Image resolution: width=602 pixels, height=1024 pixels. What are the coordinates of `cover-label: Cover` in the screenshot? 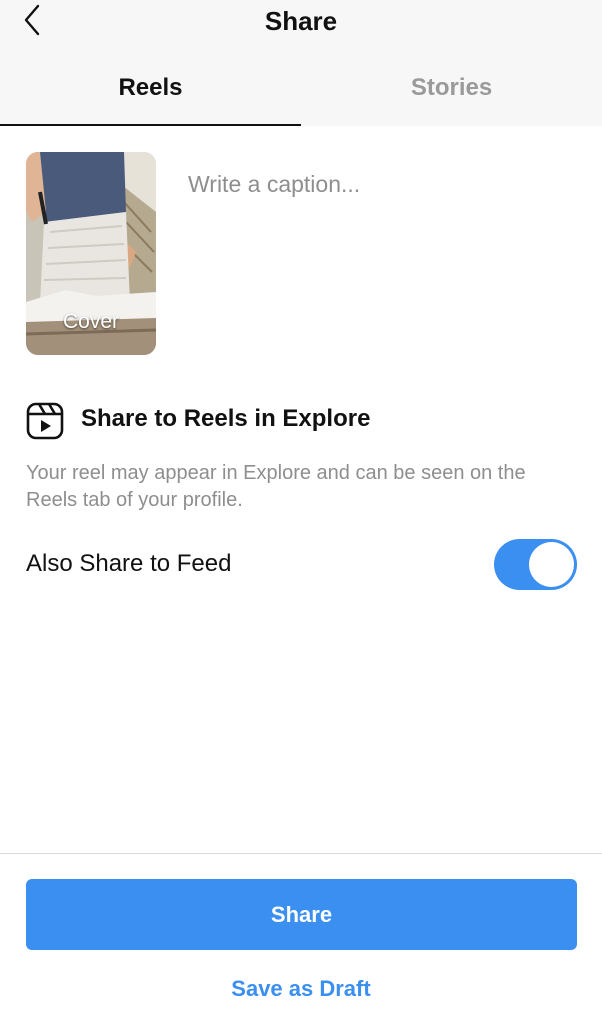 It's located at (91, 321).